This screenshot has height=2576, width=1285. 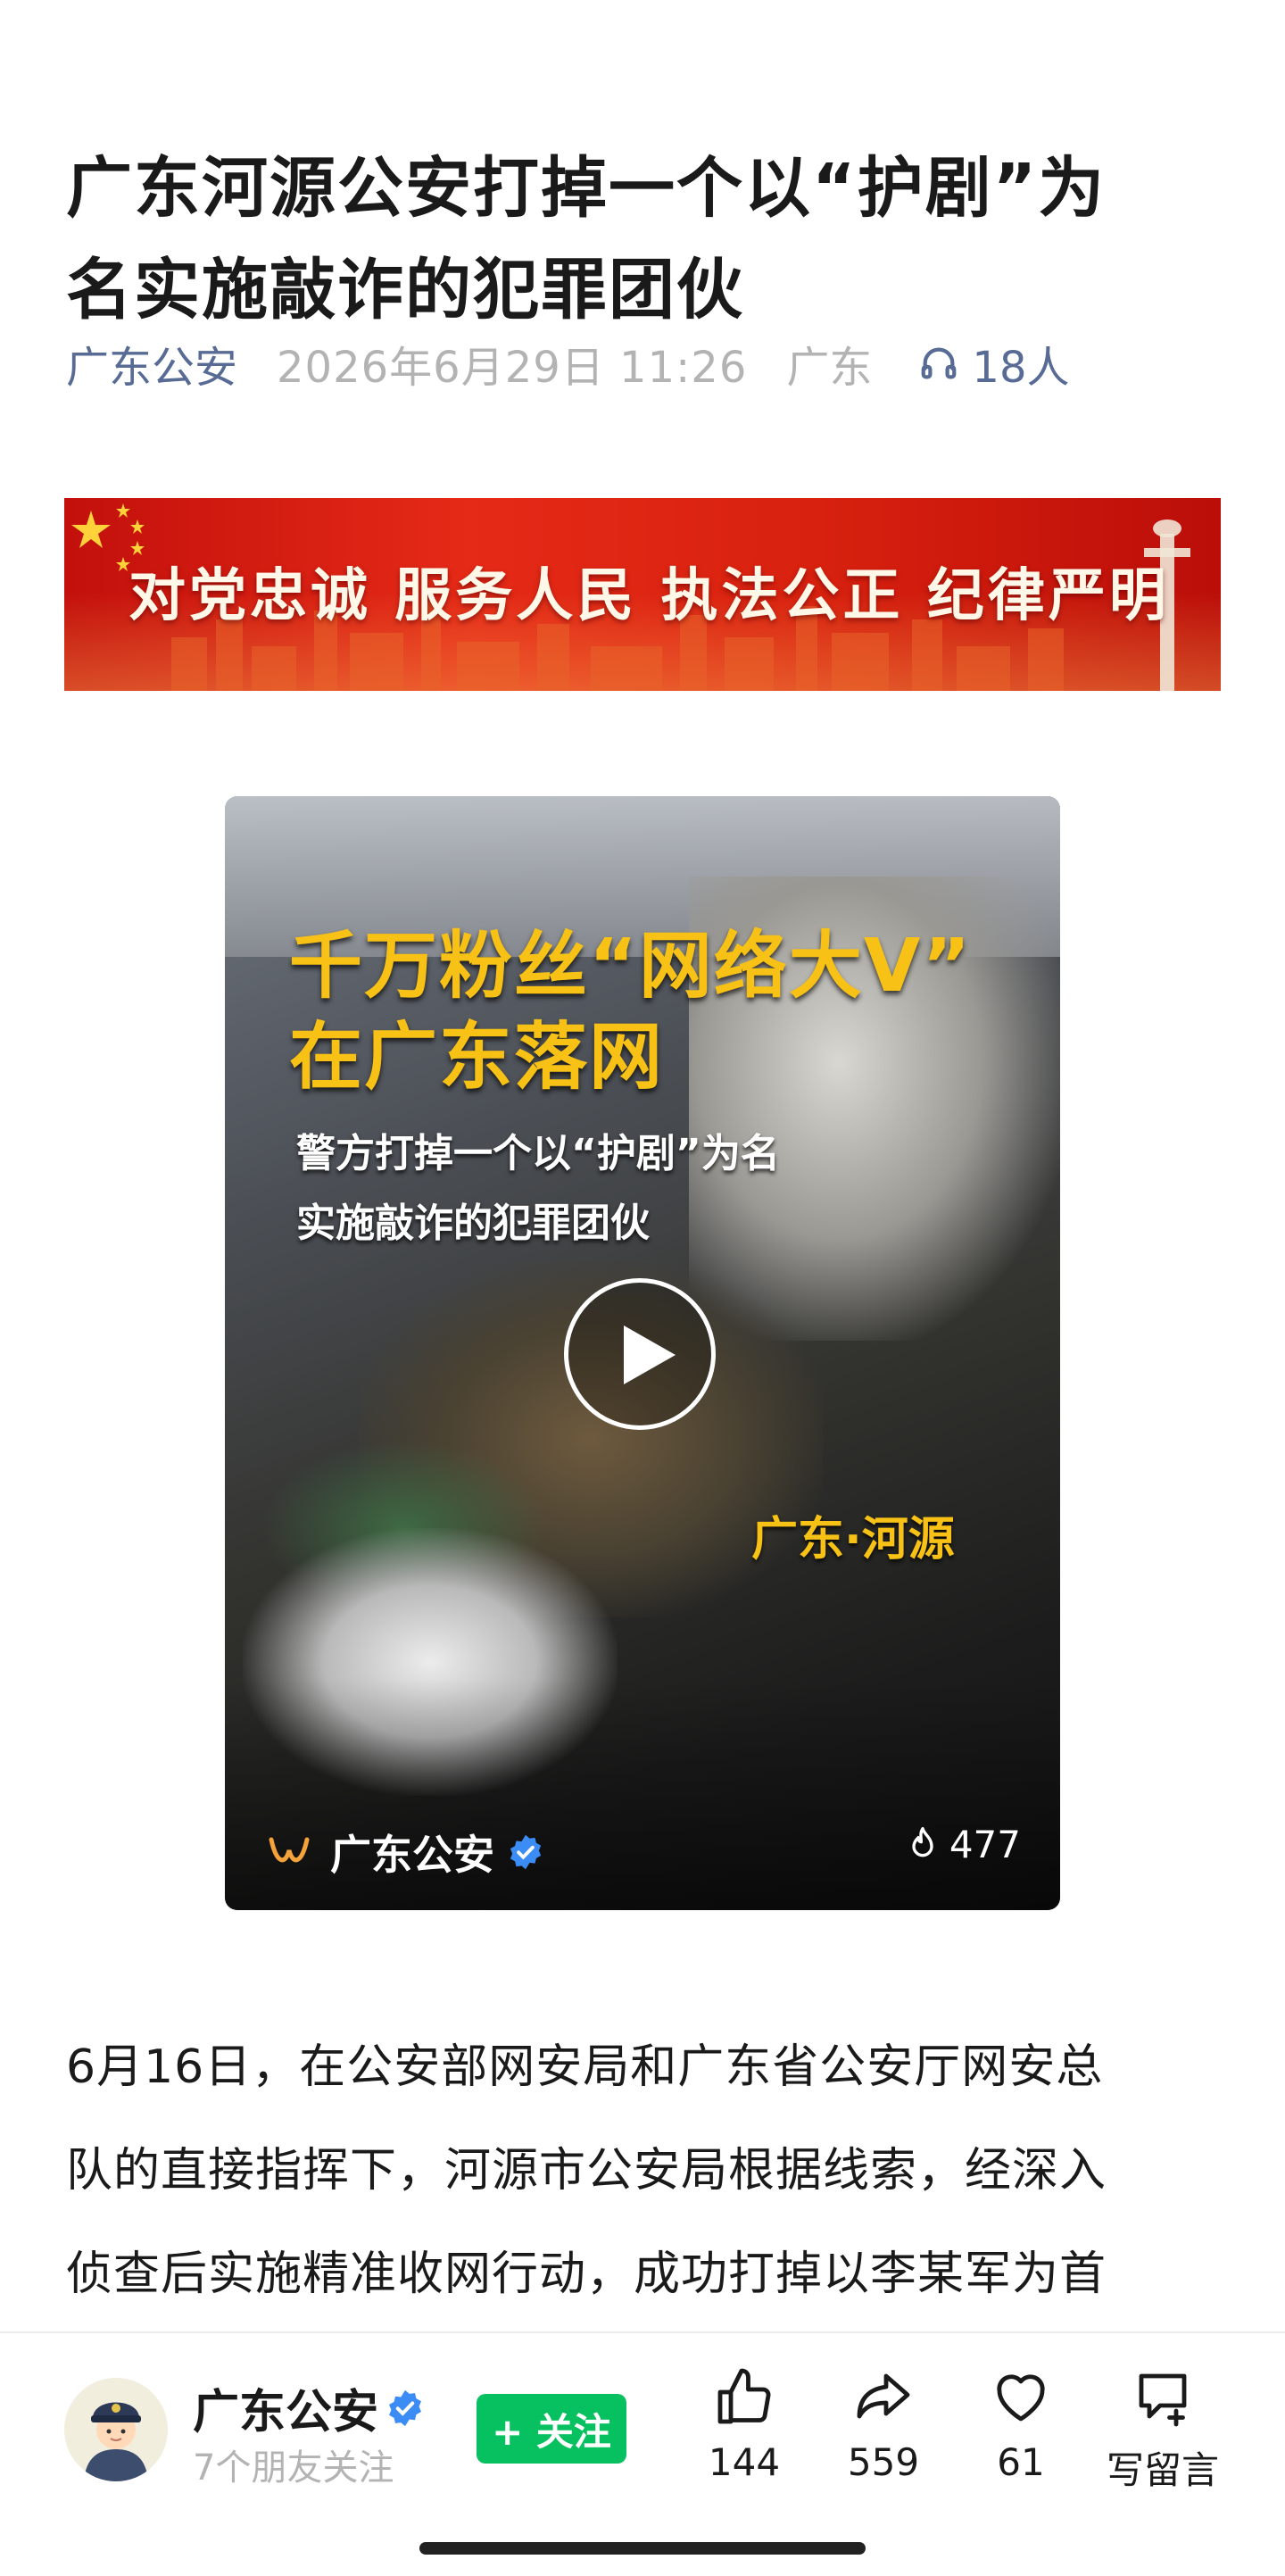 What do you see at coordinates (744, 2396) in the screenshot?
I see `thumbs-up-icon` at bounding box center [744, 2396].